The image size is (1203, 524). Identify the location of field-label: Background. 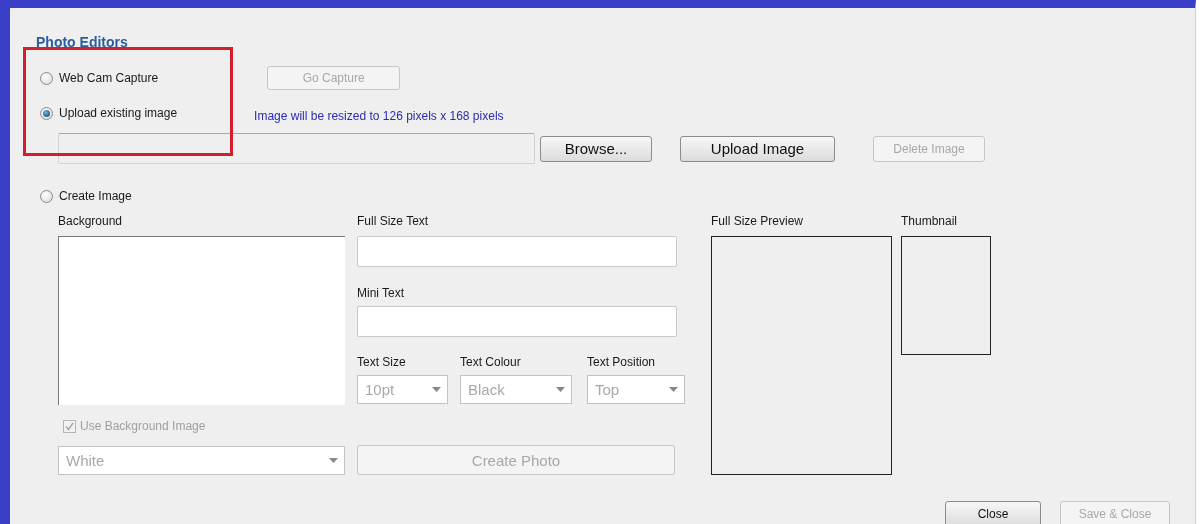
(90, 221).